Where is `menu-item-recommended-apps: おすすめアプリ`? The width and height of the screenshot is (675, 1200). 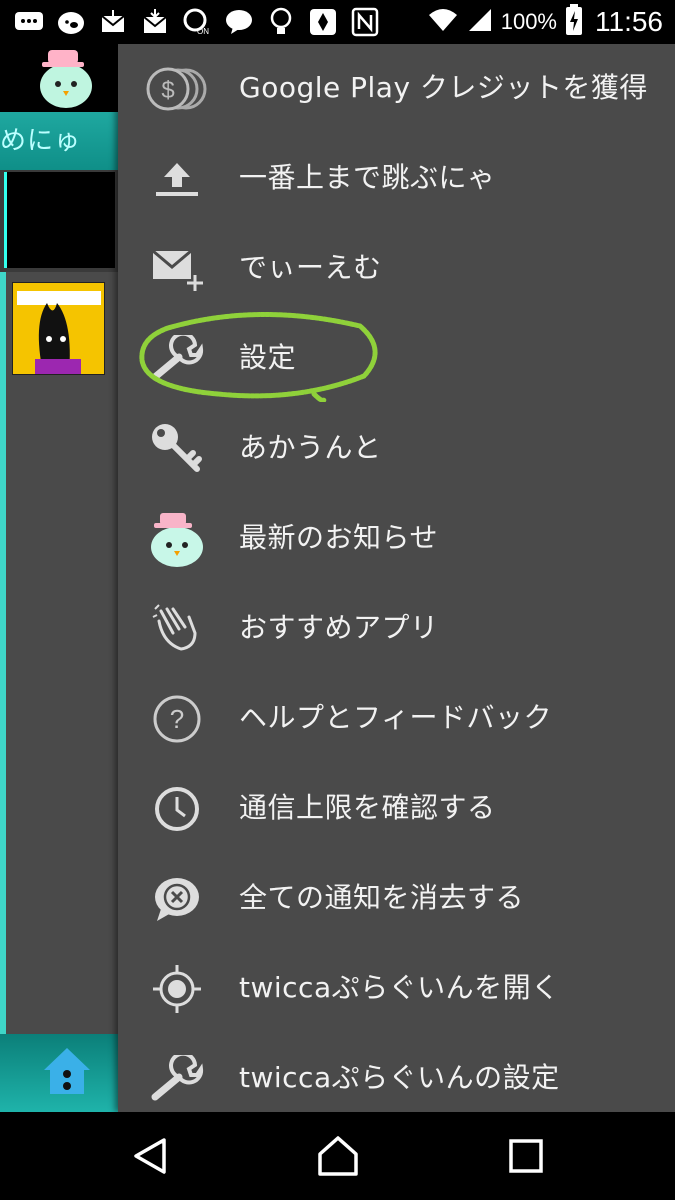
menu-item-recommended-apps: おすすめアプリ is located at coordinates (396, 629).